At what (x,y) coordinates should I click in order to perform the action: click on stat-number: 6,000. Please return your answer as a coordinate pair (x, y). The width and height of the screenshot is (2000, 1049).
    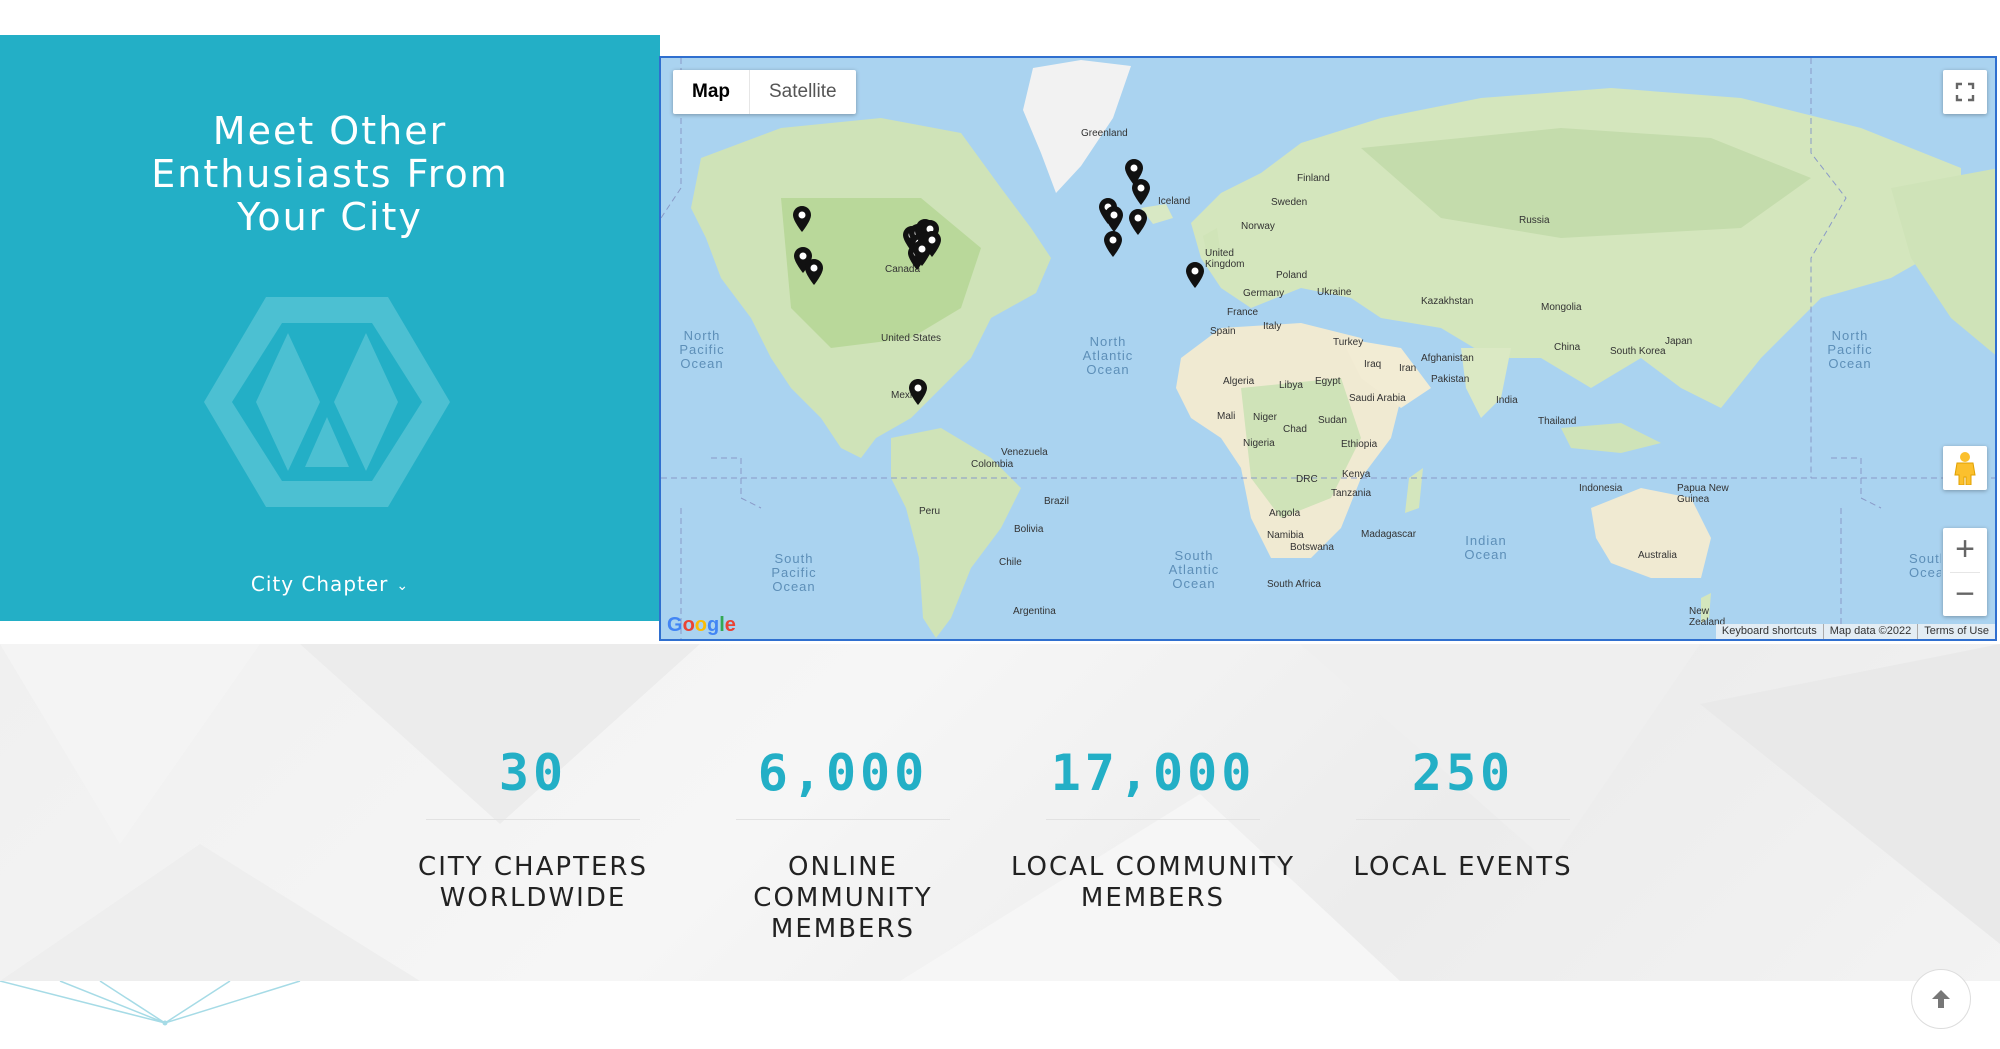
    Looking at the image, I should click on (843, 773).